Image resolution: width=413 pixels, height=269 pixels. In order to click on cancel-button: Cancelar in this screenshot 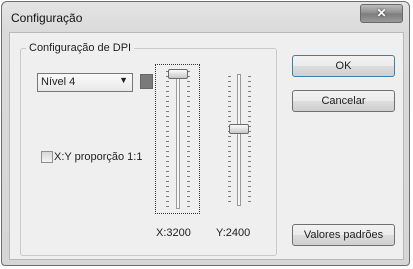, I will do `click(343, 101)`.